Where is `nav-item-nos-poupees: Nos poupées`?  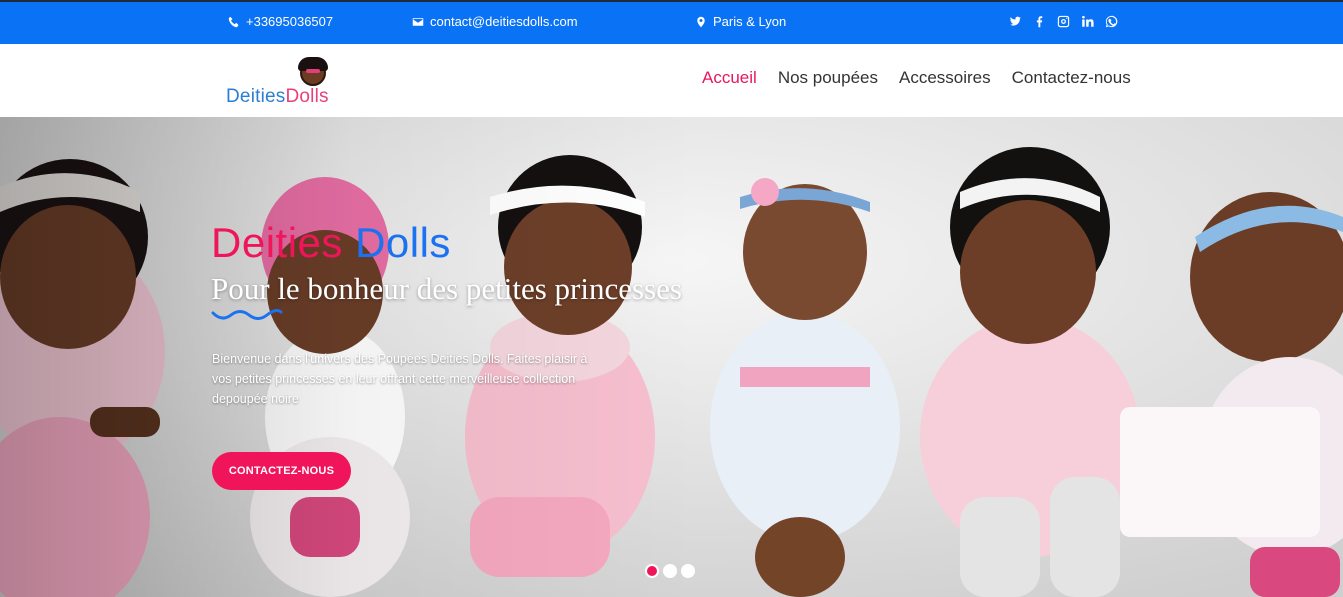
nav-item-nos-poupees: Nos poupées is located at coordinates (828, 78).